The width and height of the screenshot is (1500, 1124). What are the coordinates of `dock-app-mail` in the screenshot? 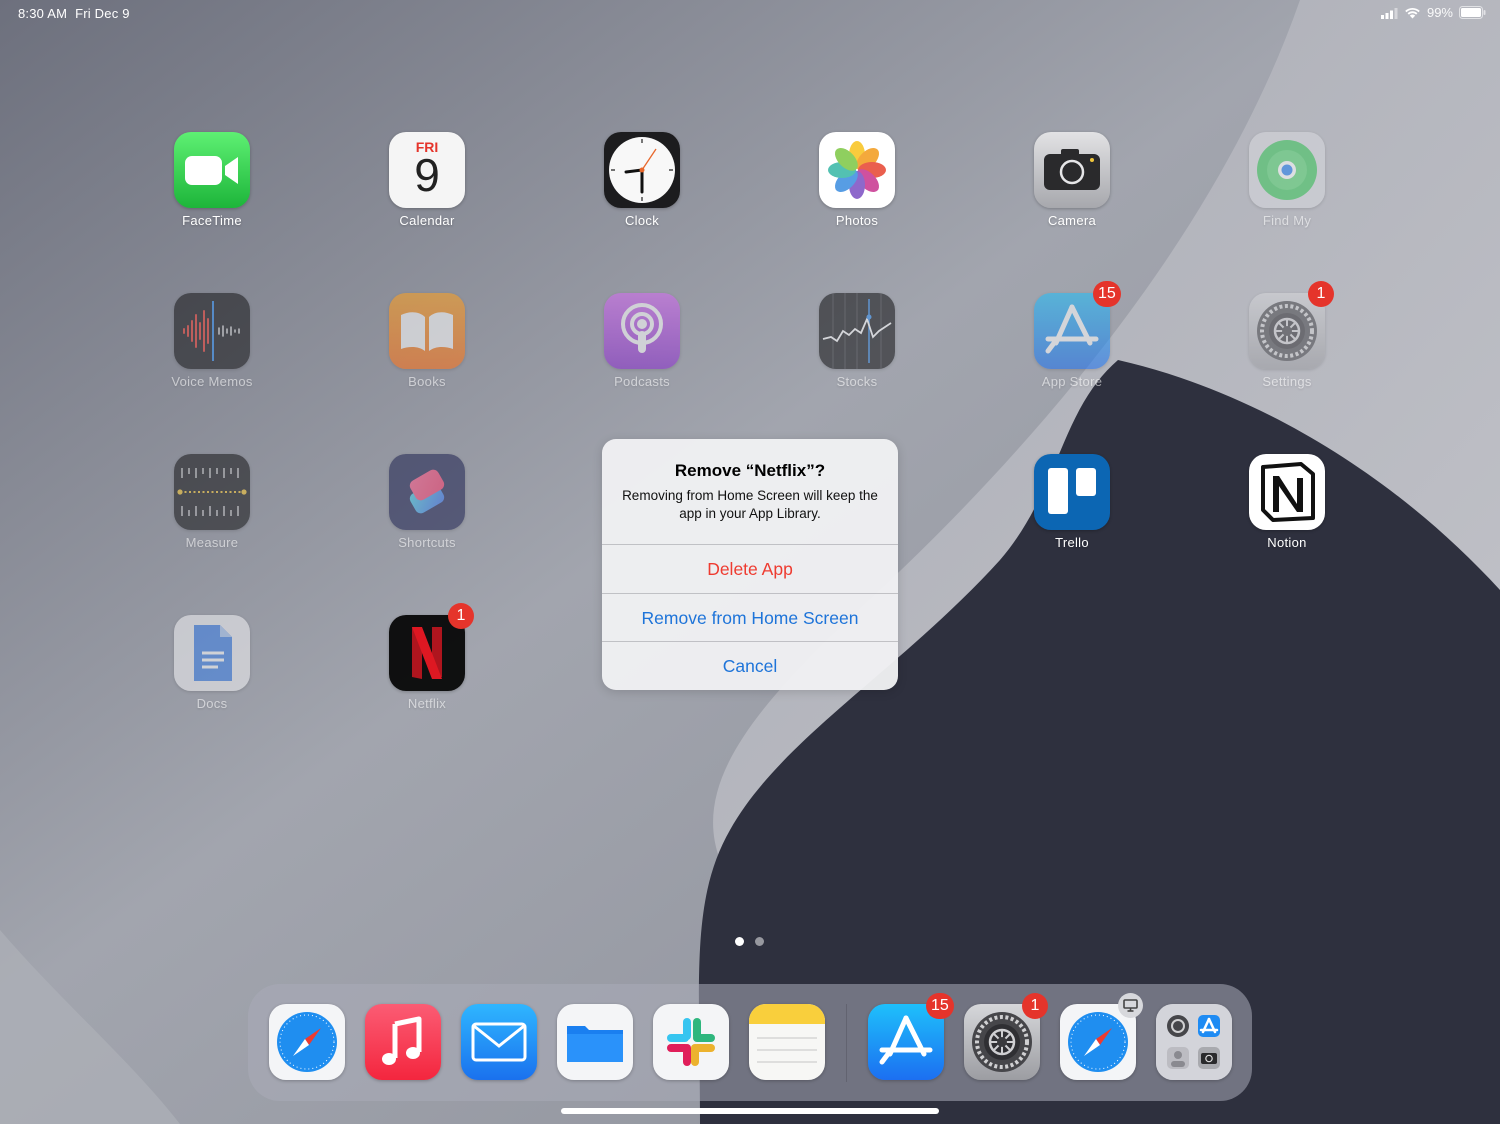 It's located at (499, 1042).